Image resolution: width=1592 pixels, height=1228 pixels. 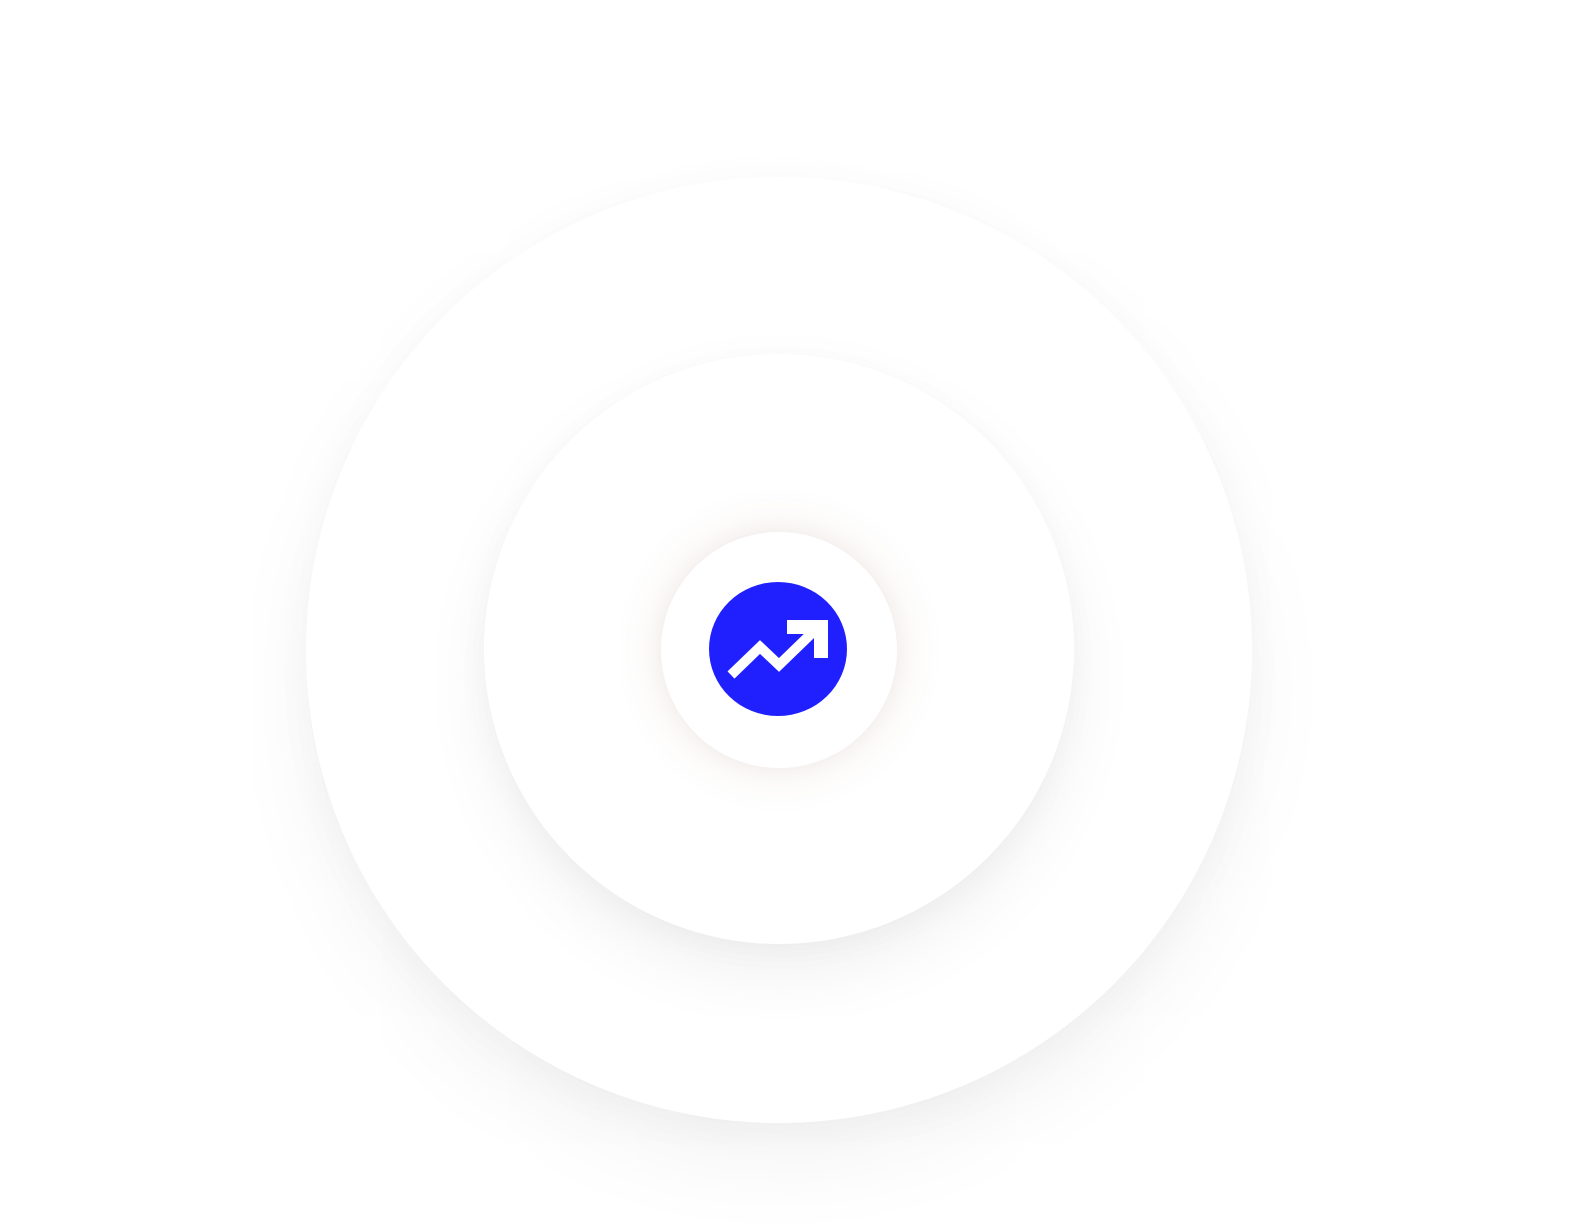 I want to click on trending-up-icon, so click(x=777, y=649).